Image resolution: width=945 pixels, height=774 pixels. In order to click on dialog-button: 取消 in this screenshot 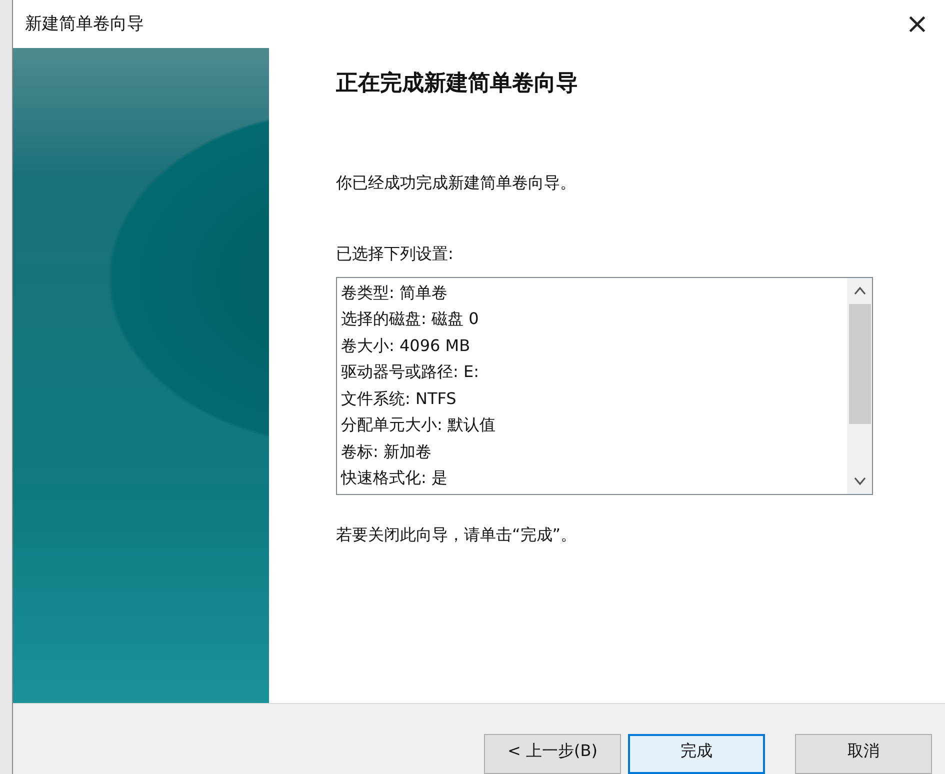, I will do `click(863, 754)`.